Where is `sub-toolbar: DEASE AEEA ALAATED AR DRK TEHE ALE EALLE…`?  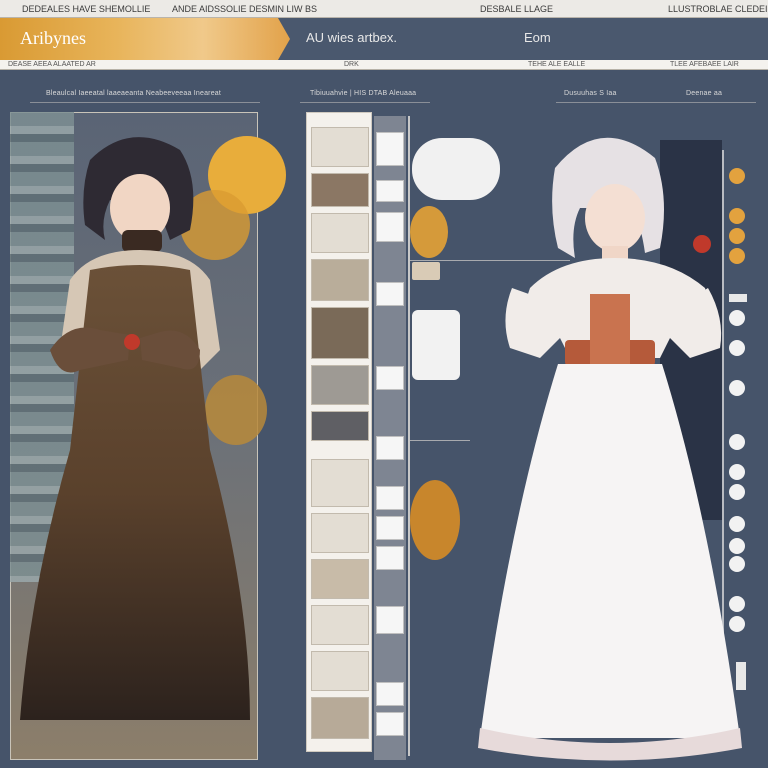 sub-toolbar: DEASE AEEA ALAATED AR DRK TEHE ALE EALLE… is located at coordinates (384, 65).